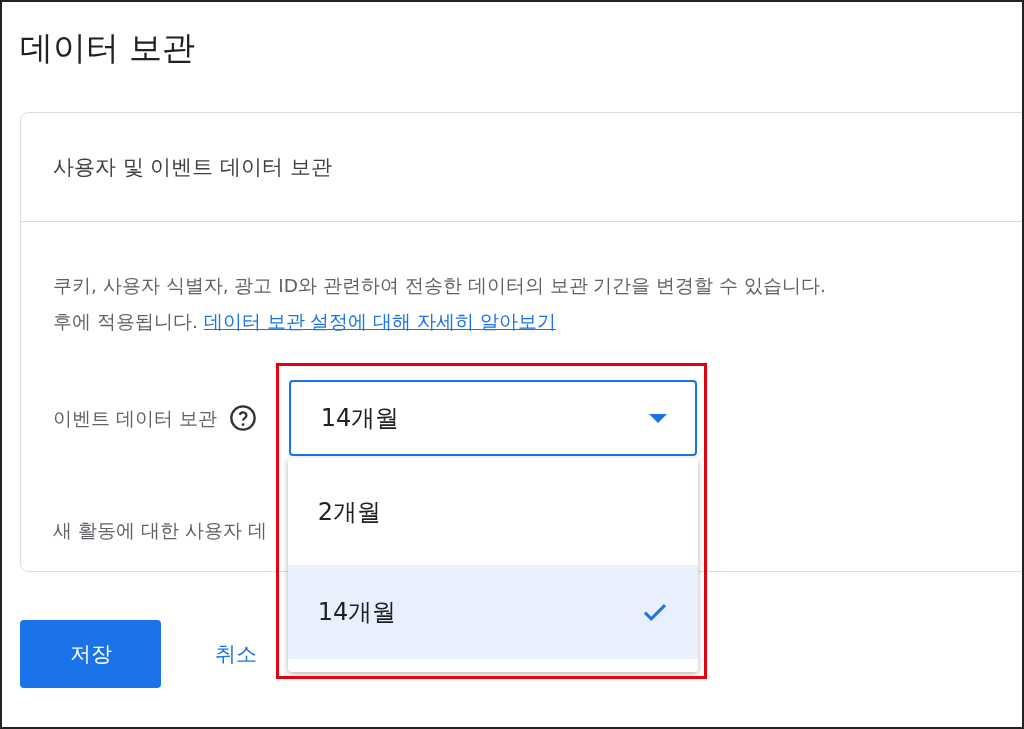 The width and height of the screenshot is (1024, 729). What do you see at coordinates (192, 167) in the screenshot?
I see `card-heading: 사용자 및 이벤트 데이터 보관` at bounding box center [192, 167].